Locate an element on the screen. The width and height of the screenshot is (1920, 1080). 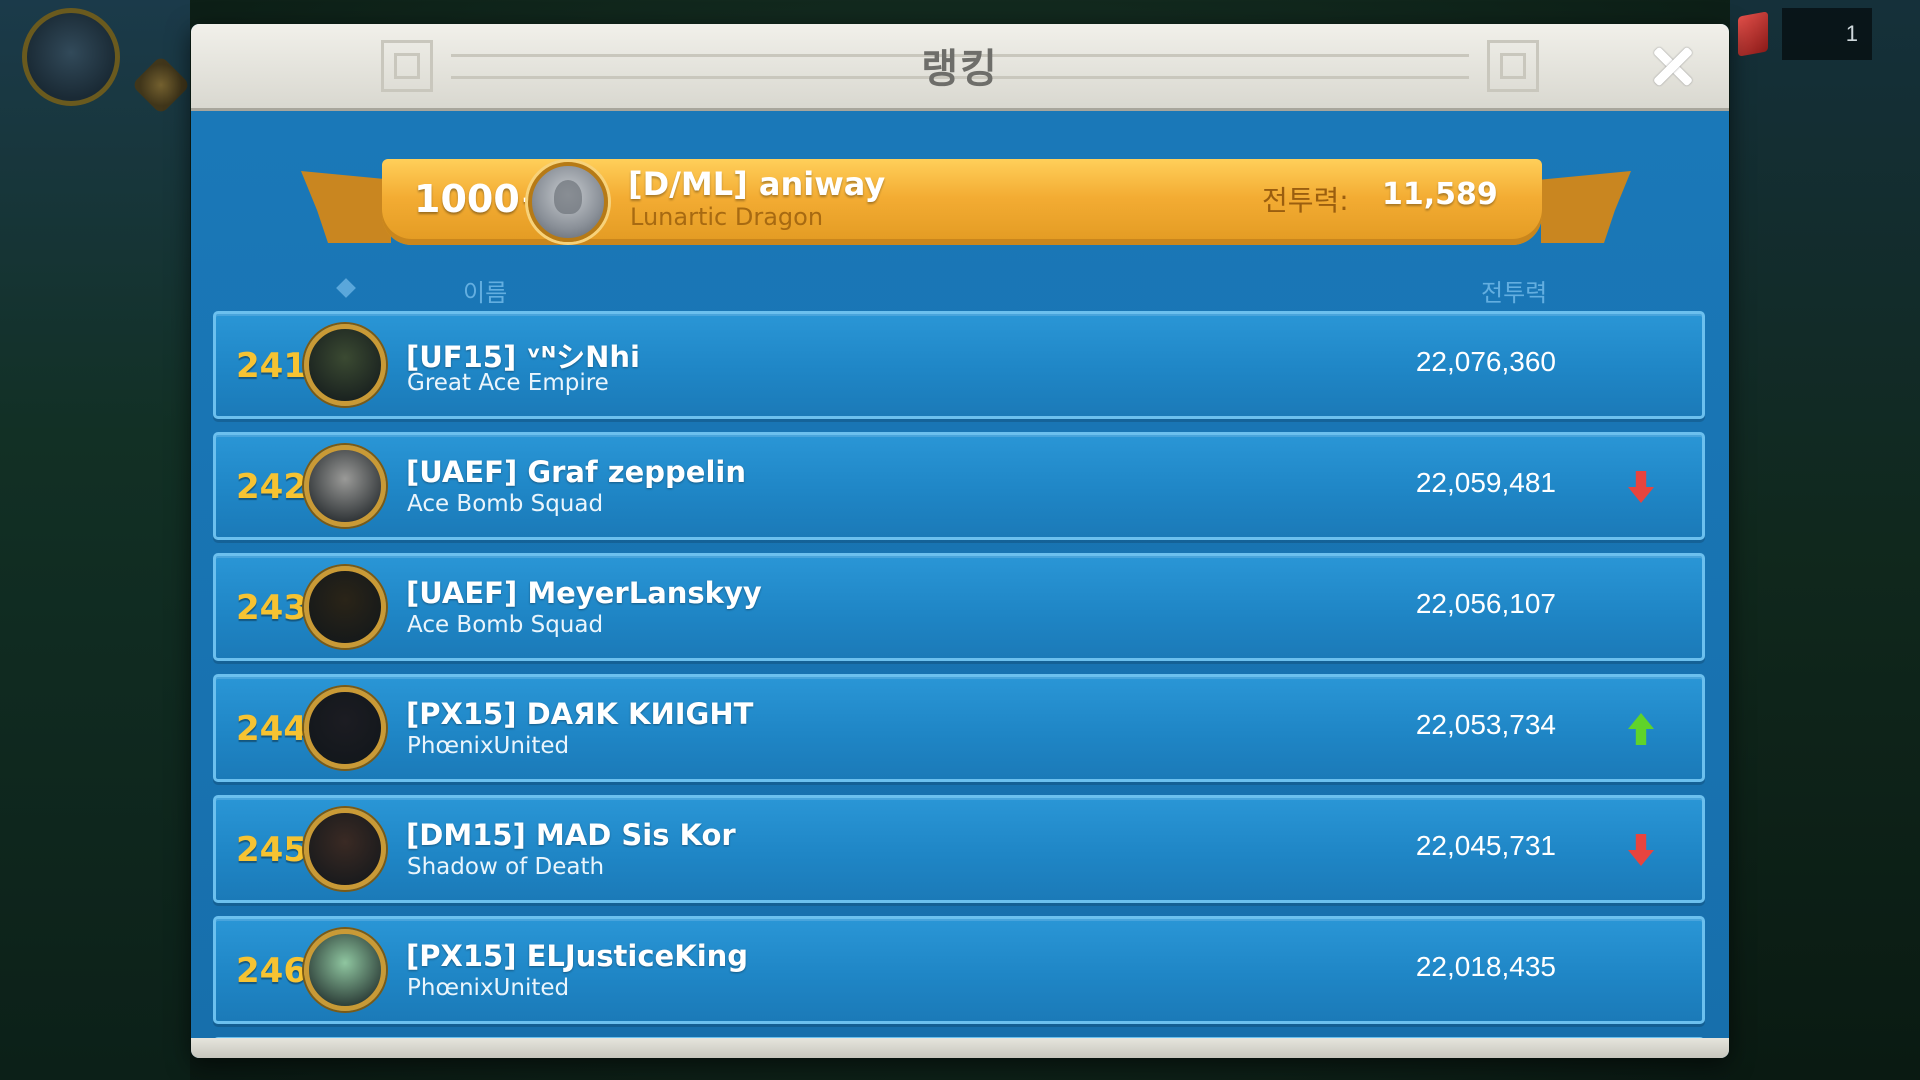
dialog-title: 랭킹 is located at coordinates (960, 69).